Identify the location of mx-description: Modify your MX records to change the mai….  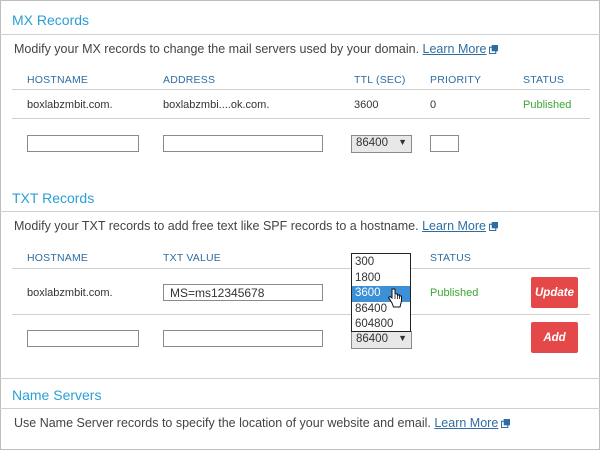
(256, 49).